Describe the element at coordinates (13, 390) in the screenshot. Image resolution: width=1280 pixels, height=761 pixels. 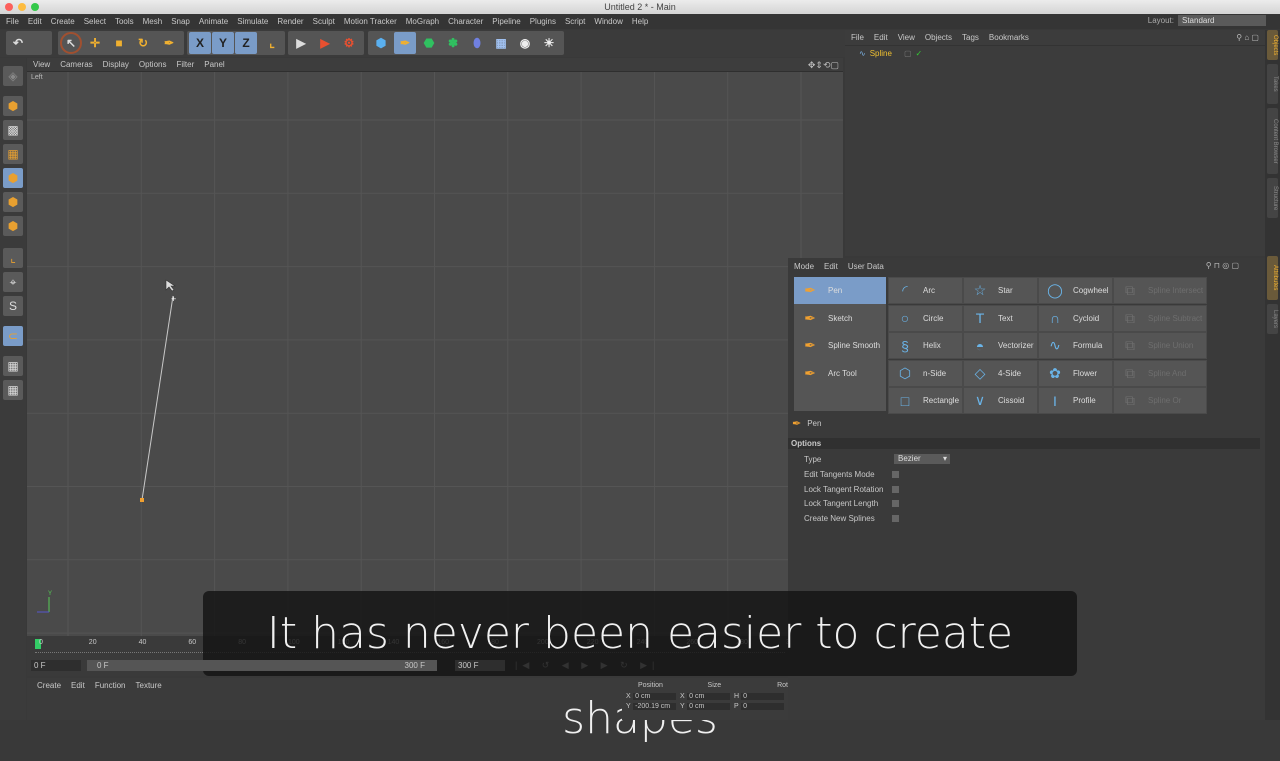
I see `workplane-grid-icon: ▦` at that location.